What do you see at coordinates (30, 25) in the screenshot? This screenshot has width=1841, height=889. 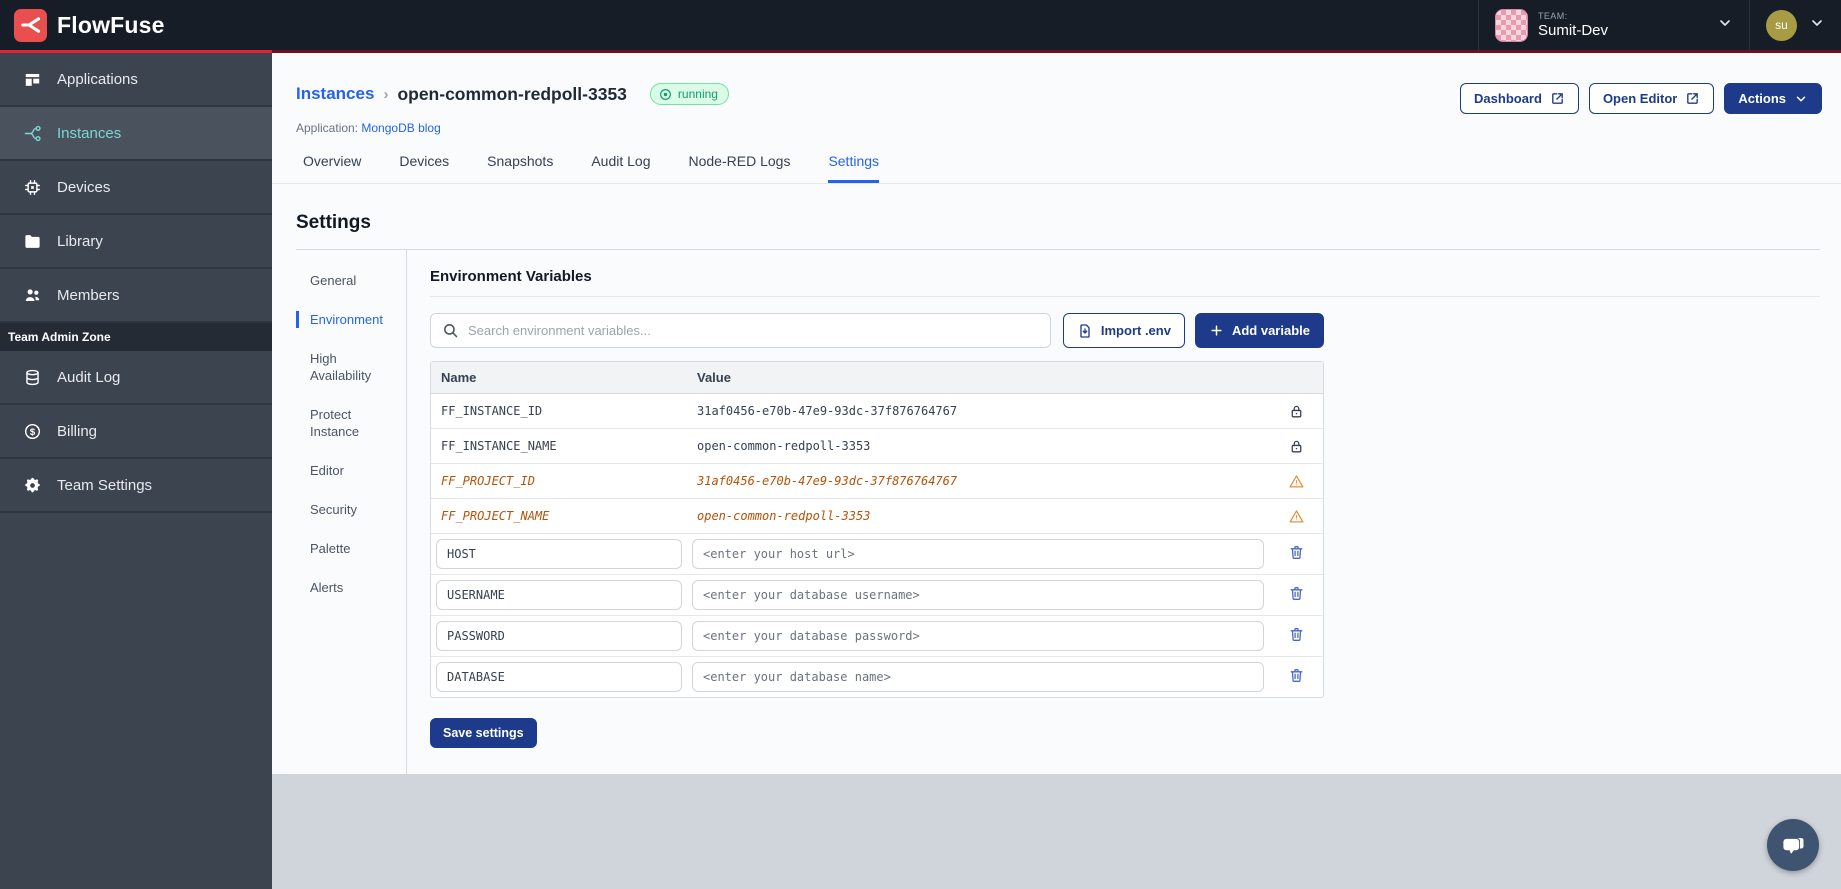 I see `flowfuse-logo-icon` at bounding box center [30, 25].